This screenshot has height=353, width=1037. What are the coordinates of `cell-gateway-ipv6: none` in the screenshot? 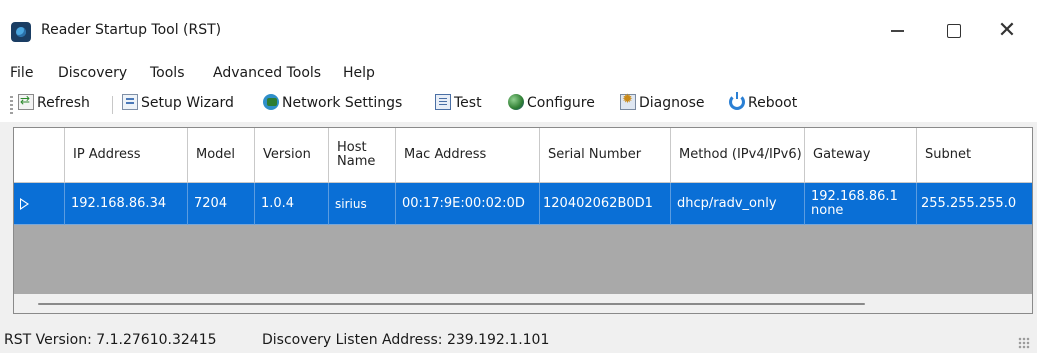 It's located at (827, 210).